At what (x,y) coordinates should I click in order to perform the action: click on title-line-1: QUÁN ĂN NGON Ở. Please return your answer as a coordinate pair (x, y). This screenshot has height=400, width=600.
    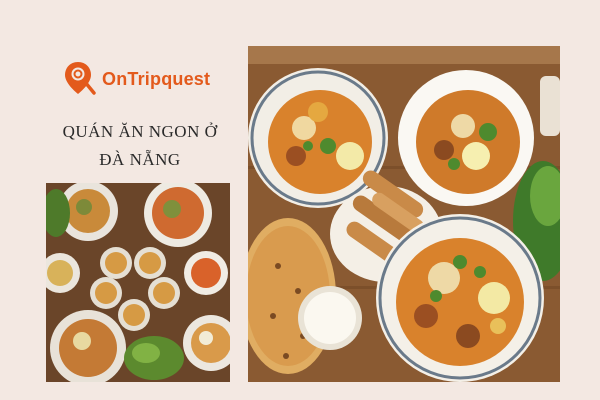
    Looking at the image, I should click on (140, 131).